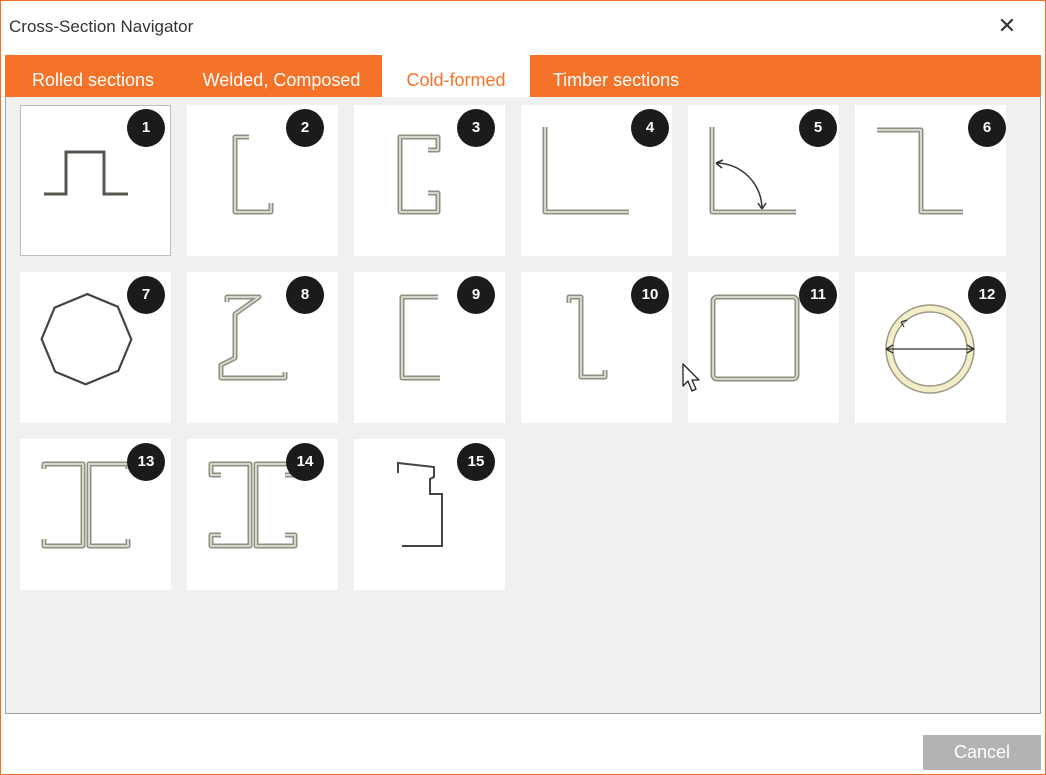 The height and width of the screenshot is (775, 1046). What do you see at coordinates (281, 80) in the screenshot?
I see `tab-label: Welded, Composed` at bounding box center [281, 80].